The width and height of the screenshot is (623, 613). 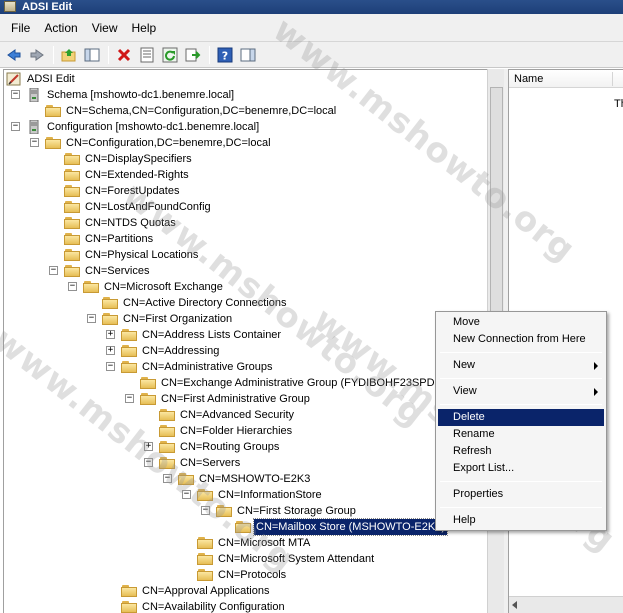 I want to click on menu-view: View, so click(x=105, y=28).